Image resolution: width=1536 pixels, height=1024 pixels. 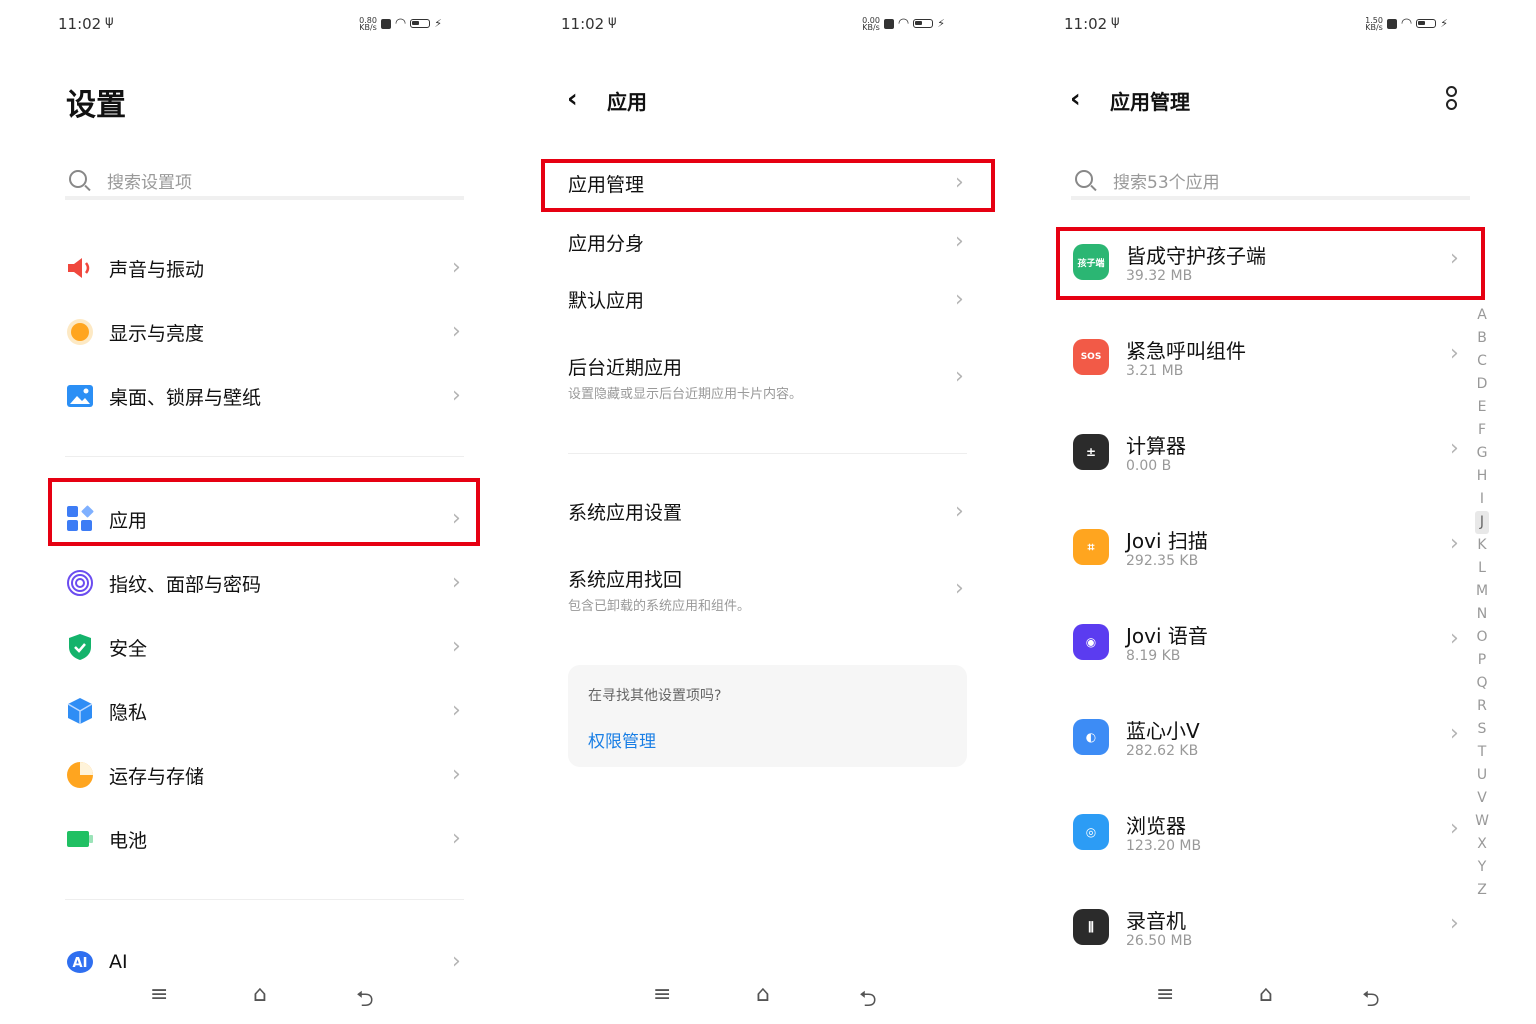 I want to click on alphabet-letter: B, so click(x=1482, y=338).